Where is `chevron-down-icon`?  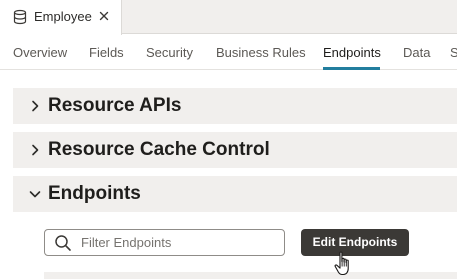 chevron-down-icon is located at coordinates (35, 194).